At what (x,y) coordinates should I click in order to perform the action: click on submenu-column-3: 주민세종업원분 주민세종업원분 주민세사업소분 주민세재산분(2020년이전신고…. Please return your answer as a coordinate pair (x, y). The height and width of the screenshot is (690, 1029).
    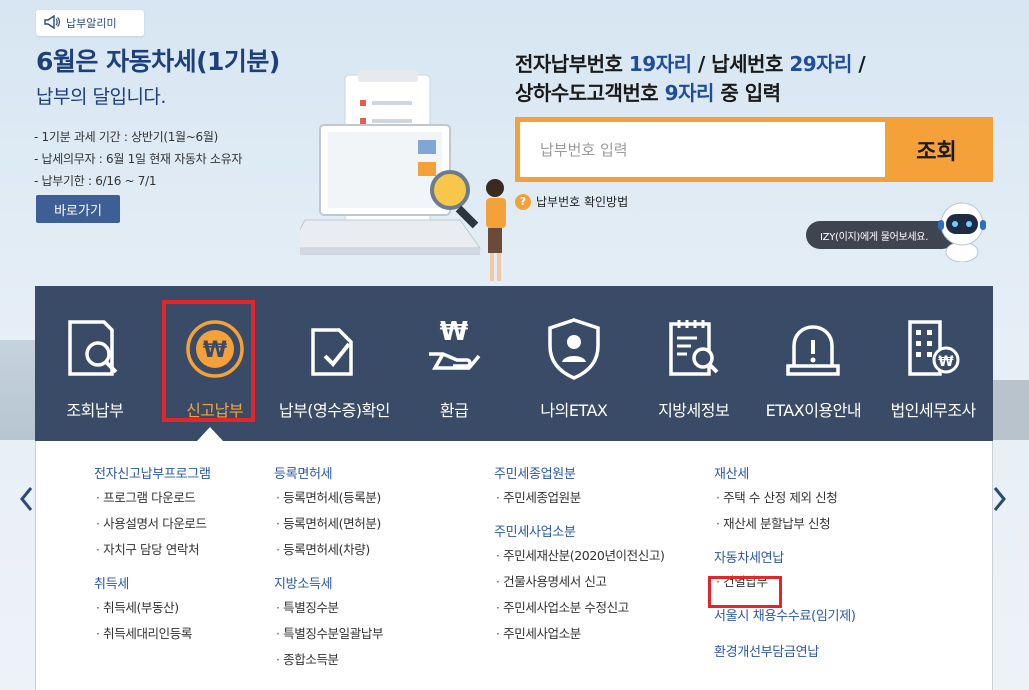
    Looking at the image, I should click on (579, 560).